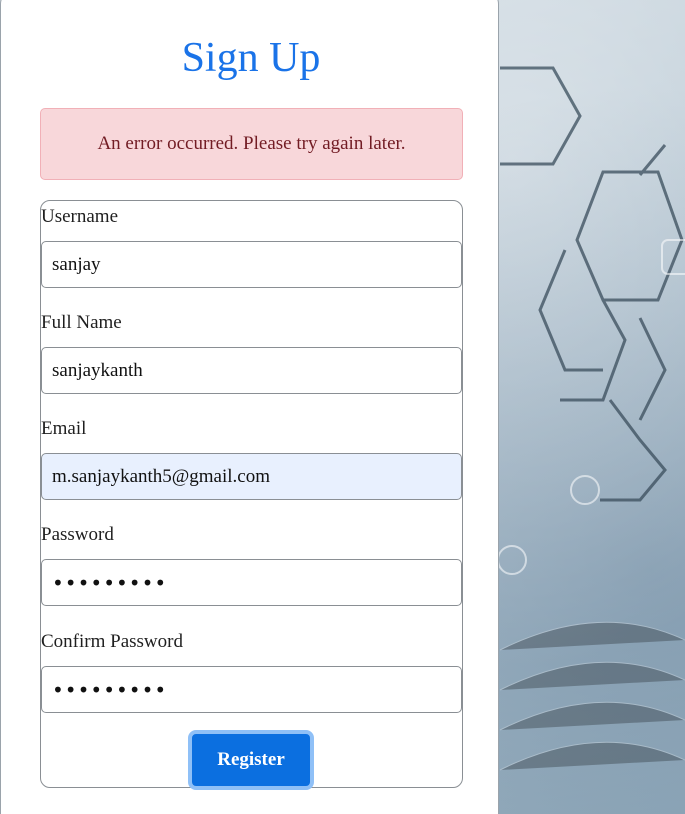 This screenshot has width=685, height=814. Describe the element at coordinates (77, 534) in the screenshot. I see `password-label: Password` at that location.